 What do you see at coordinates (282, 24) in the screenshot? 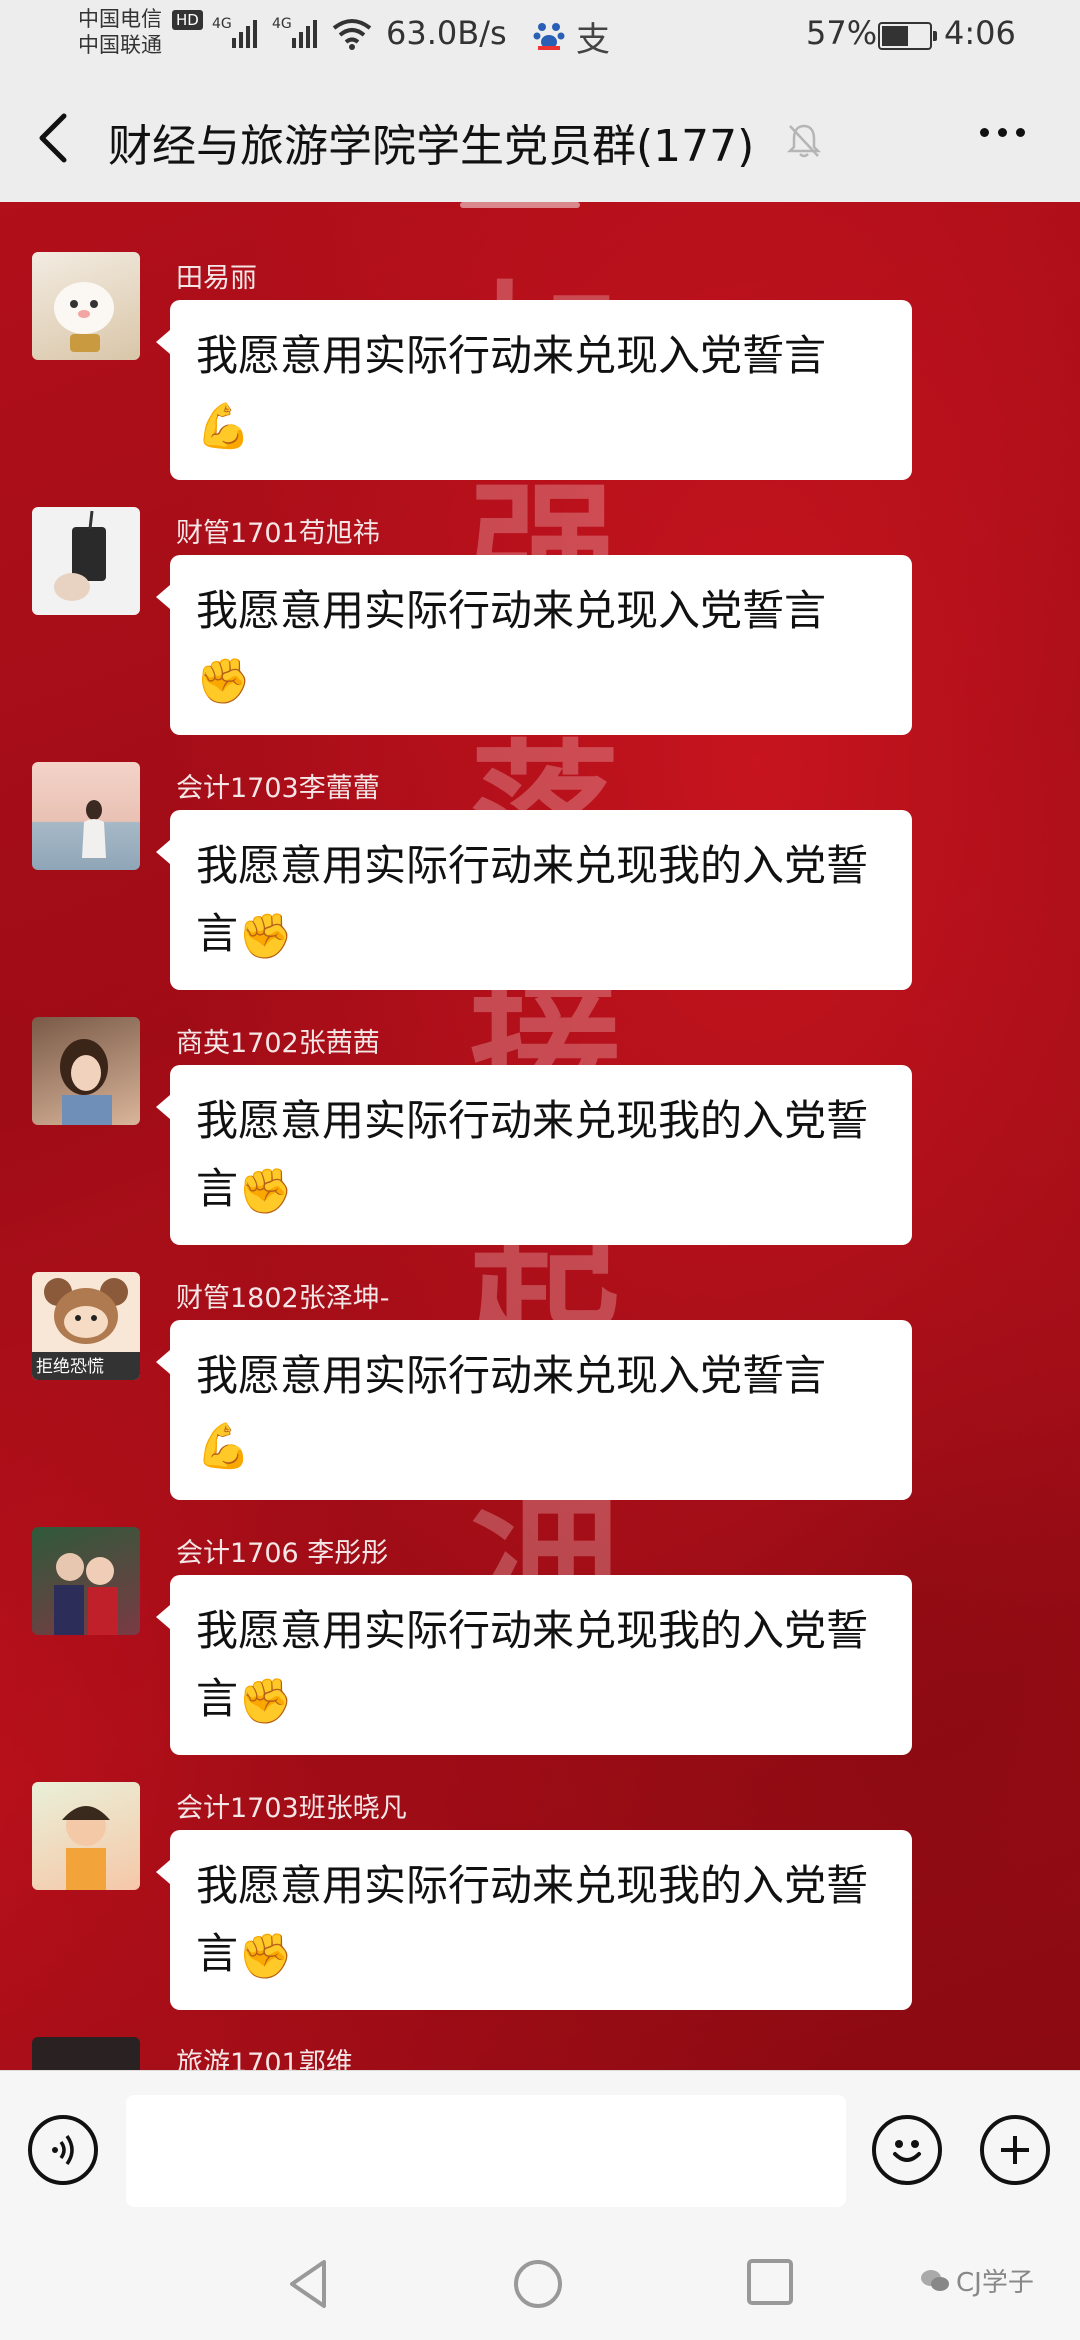
I see `network-type-2: 4G` at bounding box center [282, 24].